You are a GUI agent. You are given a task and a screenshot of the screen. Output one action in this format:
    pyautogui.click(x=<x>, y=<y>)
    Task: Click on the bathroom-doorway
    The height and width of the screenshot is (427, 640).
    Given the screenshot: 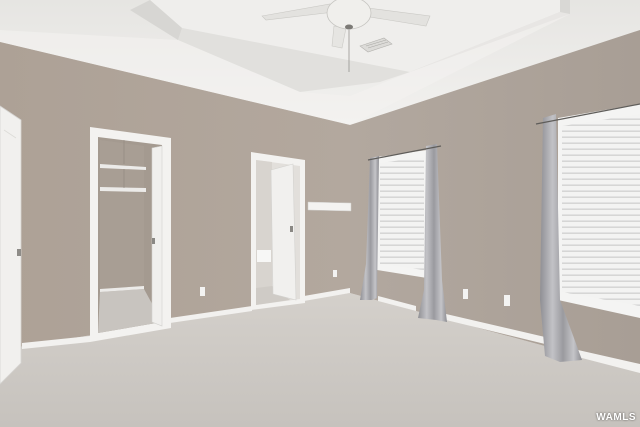 What is the action you would take?
    pyautogui.click(x=278, y=231)
    